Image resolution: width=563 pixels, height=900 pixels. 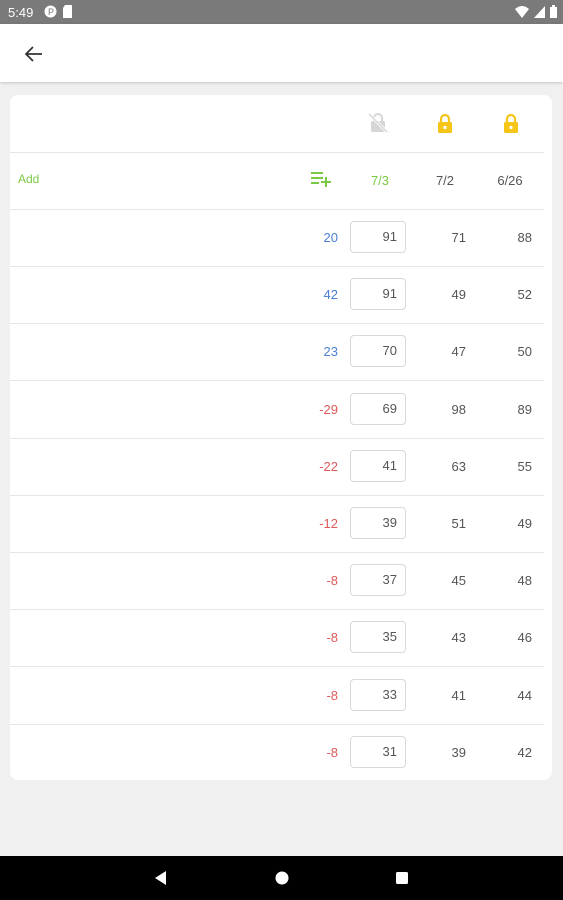 I want to click on prev2-score: 44, so click(x=524, y=695).